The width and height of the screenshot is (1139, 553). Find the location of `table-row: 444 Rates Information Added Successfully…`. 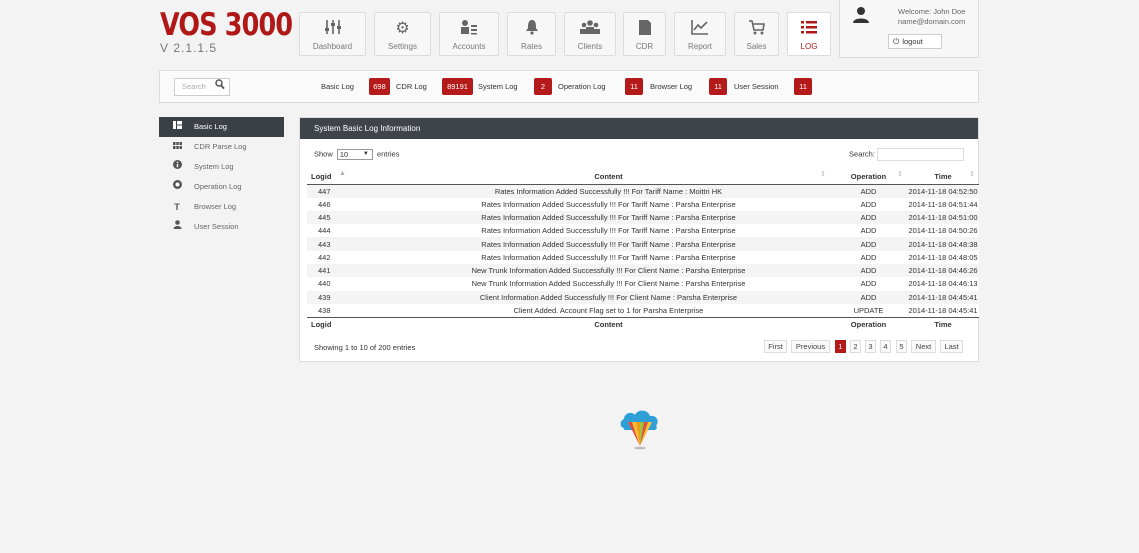

table-row: 444 Rates Information Added Successfully… is located at coordinates (643, 231).